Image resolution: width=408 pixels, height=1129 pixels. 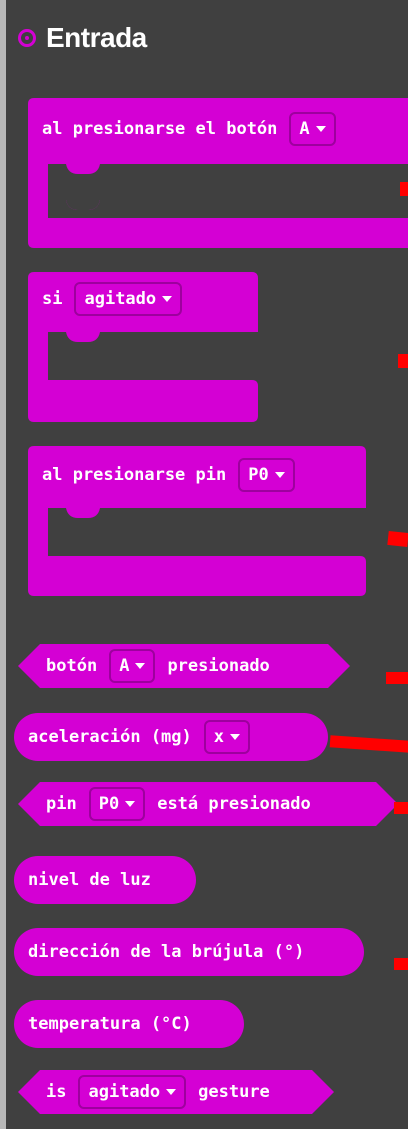 What do you see at coordinates (218, 173) in the screenshot?
I see `on-button-pressed-block: al presionarse el botón A` at bounding box center [218, 173].